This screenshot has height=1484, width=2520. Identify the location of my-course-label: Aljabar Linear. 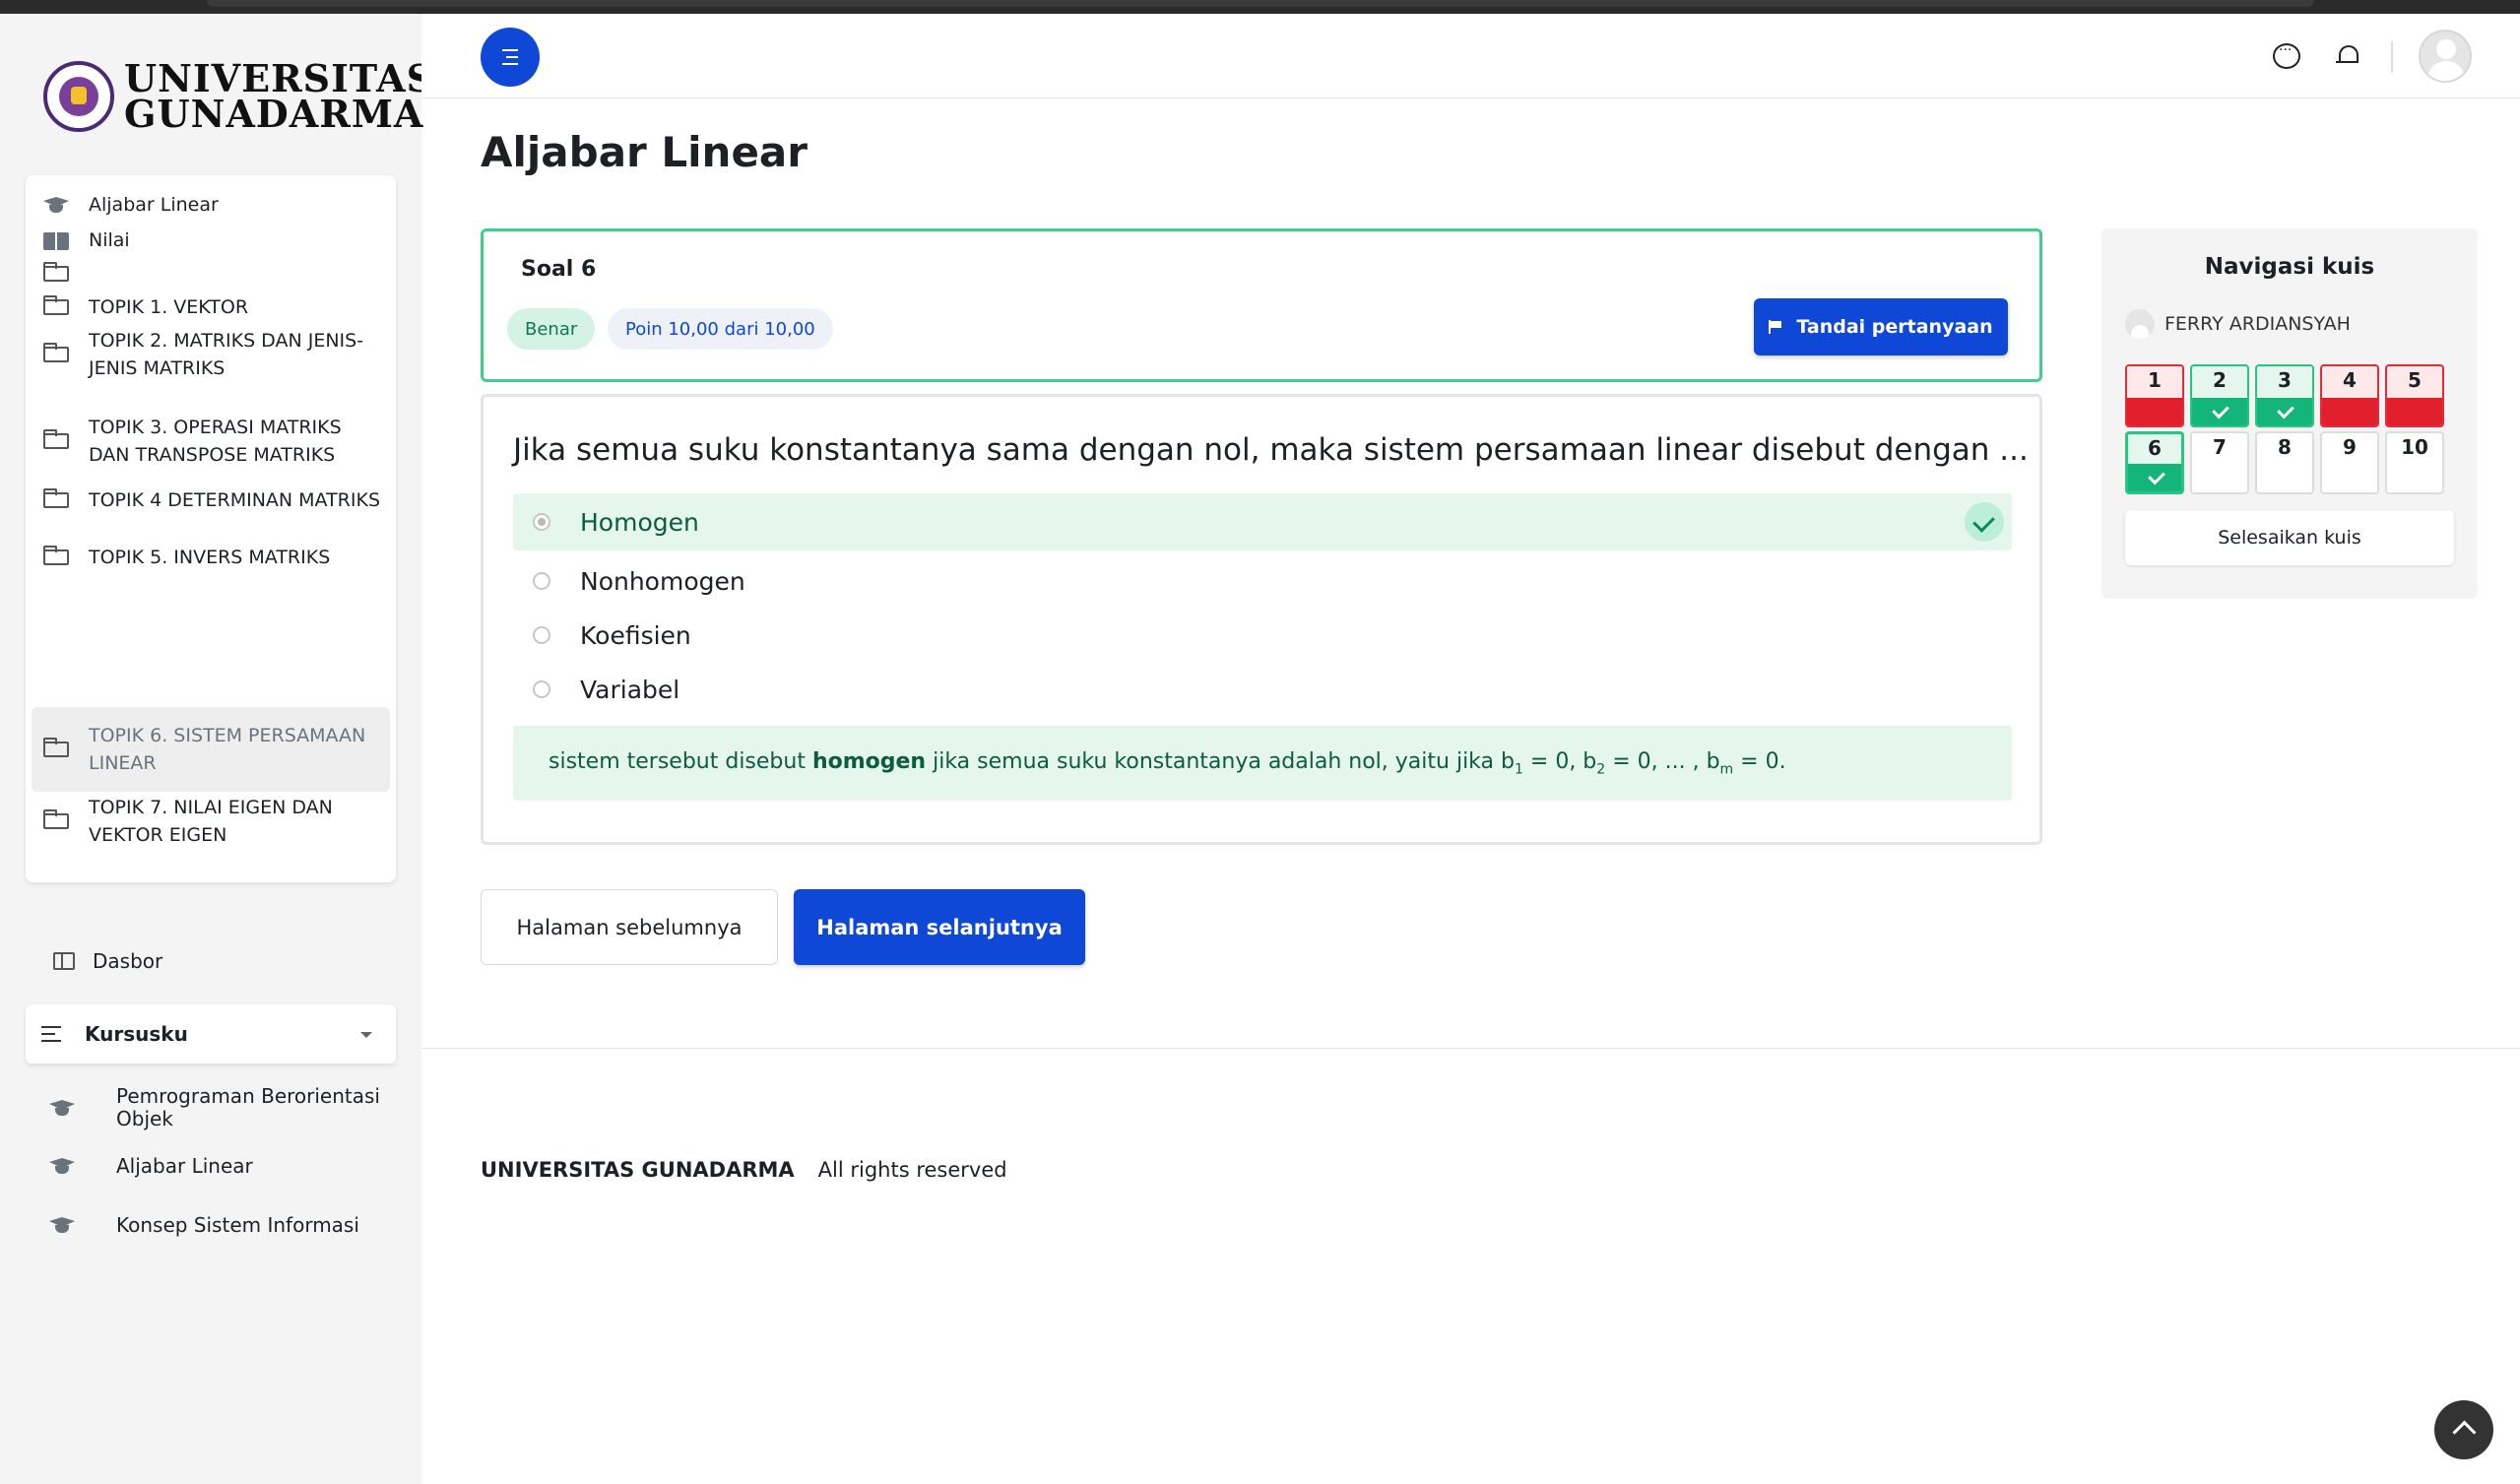
(184, 1165).